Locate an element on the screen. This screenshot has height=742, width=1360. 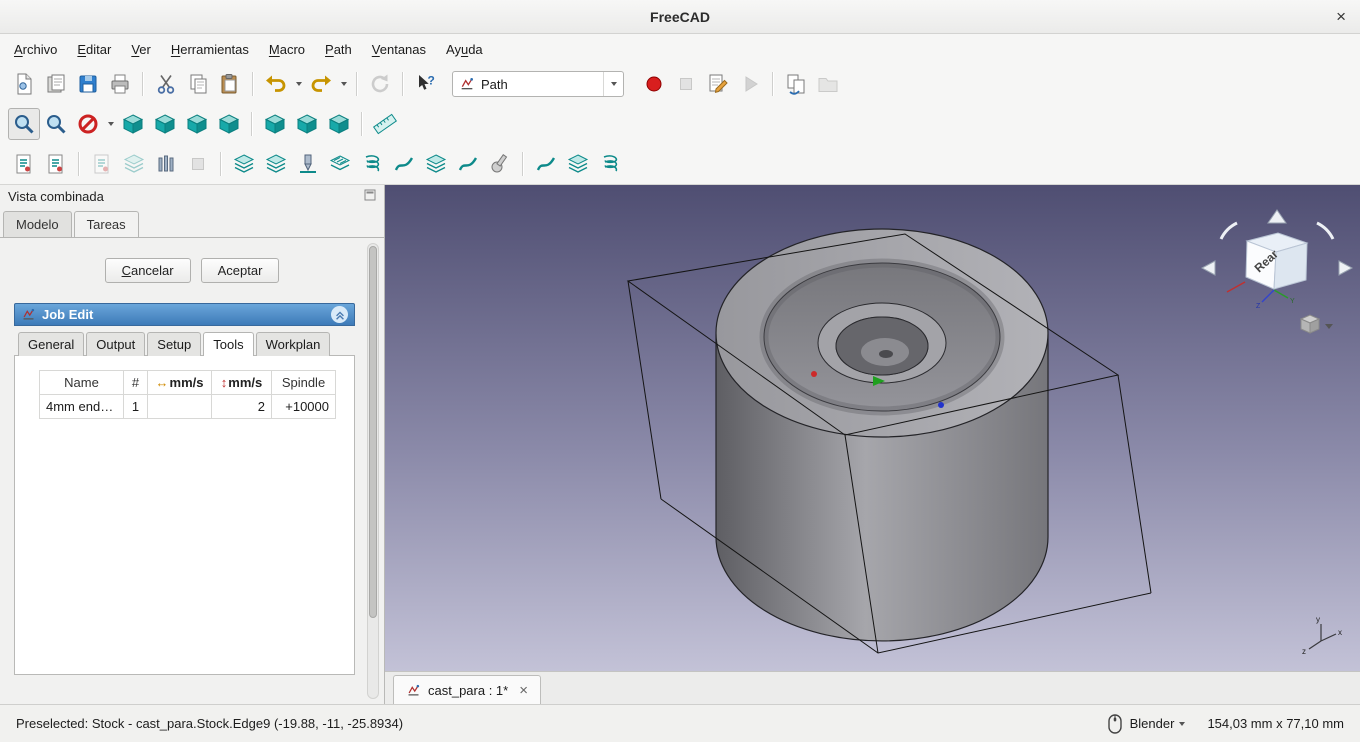
front-view-button is located at coordinates (165, 124).